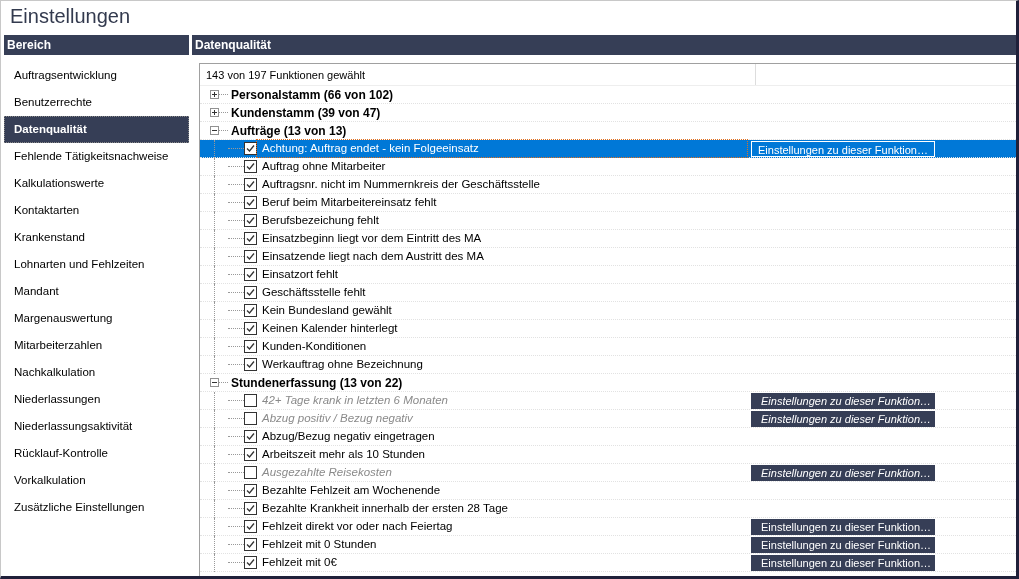  What do you see at coordinates (608, 347) in the screenshot?
I see `tree-row: Kunden-Konditionen` at bounding box center [608, 347].